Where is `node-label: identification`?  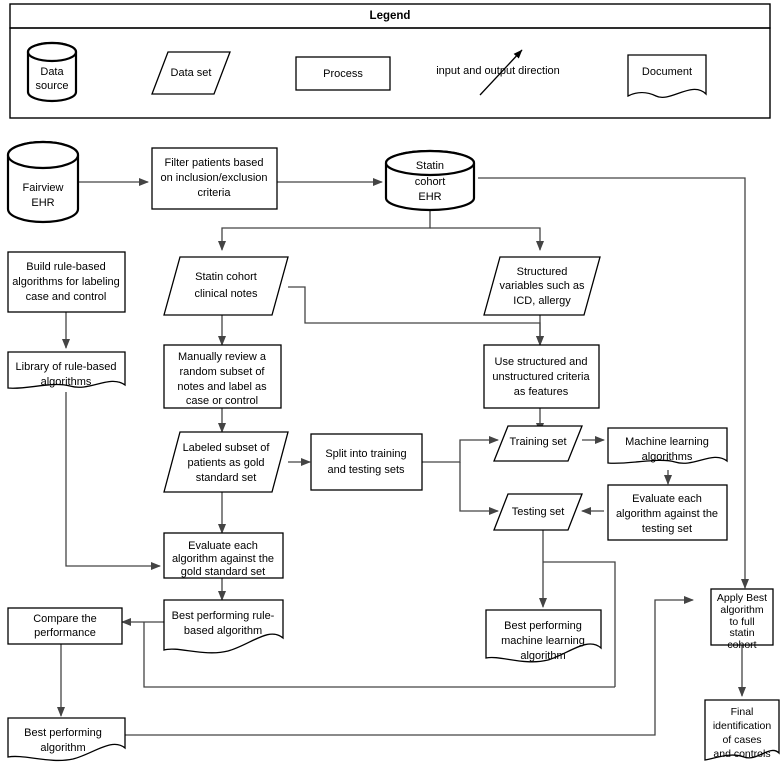 node-label: identification is located at coordinates (742, 726).